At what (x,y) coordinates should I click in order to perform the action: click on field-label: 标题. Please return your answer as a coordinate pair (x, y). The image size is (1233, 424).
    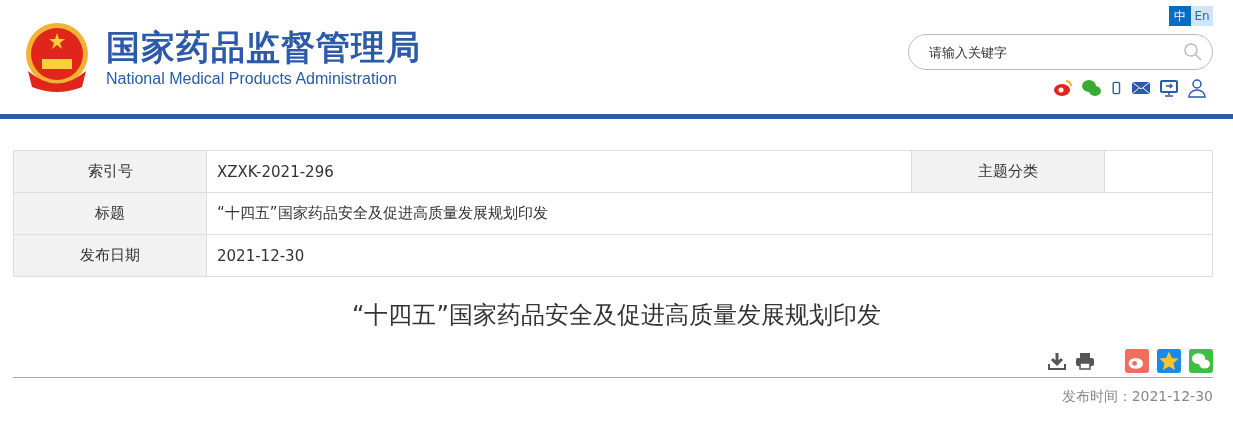
    Looking at the image, I should click on (110, 213).